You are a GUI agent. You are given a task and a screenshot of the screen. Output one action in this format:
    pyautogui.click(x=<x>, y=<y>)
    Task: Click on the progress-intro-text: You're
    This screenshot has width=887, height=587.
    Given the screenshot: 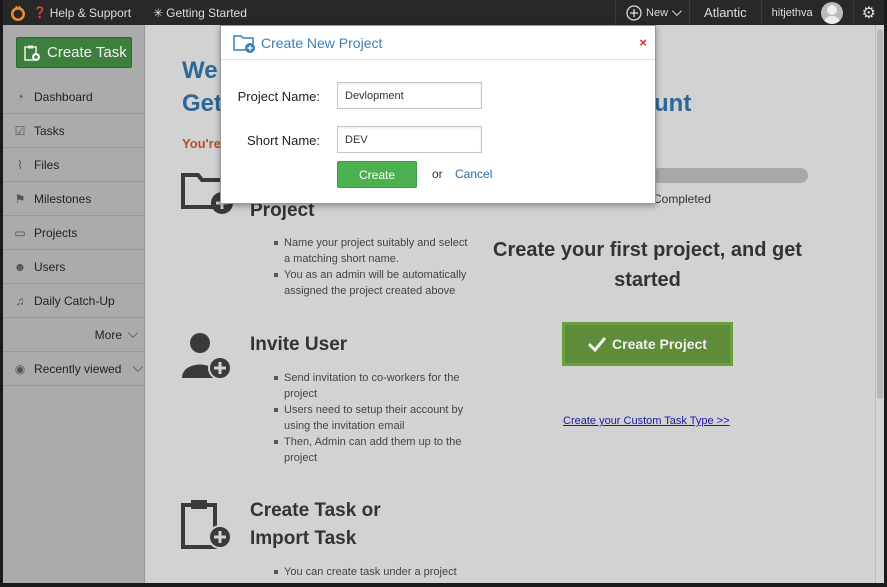 What is the action you would take?
    pyautogui.click(x=201, y=143)
    